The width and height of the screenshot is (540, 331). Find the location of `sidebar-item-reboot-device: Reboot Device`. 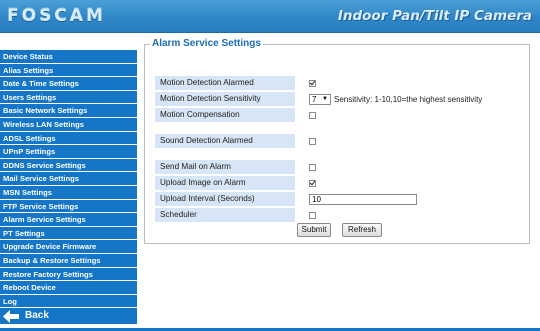

sidebar-item-reboot-device: Reboot Device is located at coordinates (68, 288).